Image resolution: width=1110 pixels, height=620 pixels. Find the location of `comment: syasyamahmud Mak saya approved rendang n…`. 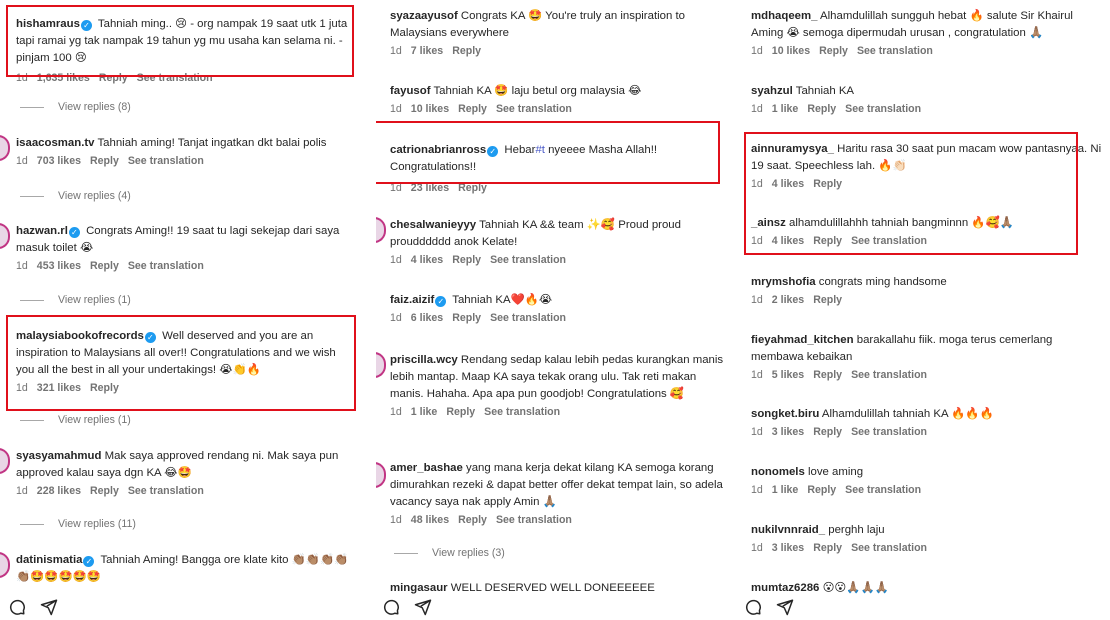

comment: syasyamahmud Mak saya approved rendang n… is located at coordinates (189, 472).